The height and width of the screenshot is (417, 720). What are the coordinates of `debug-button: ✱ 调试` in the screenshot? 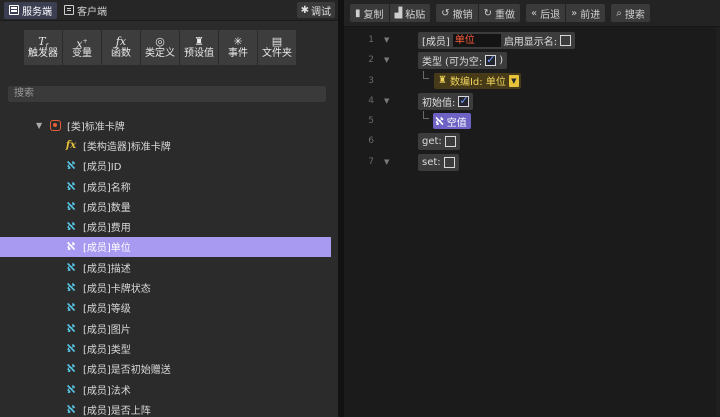 It's located at (315, 10).